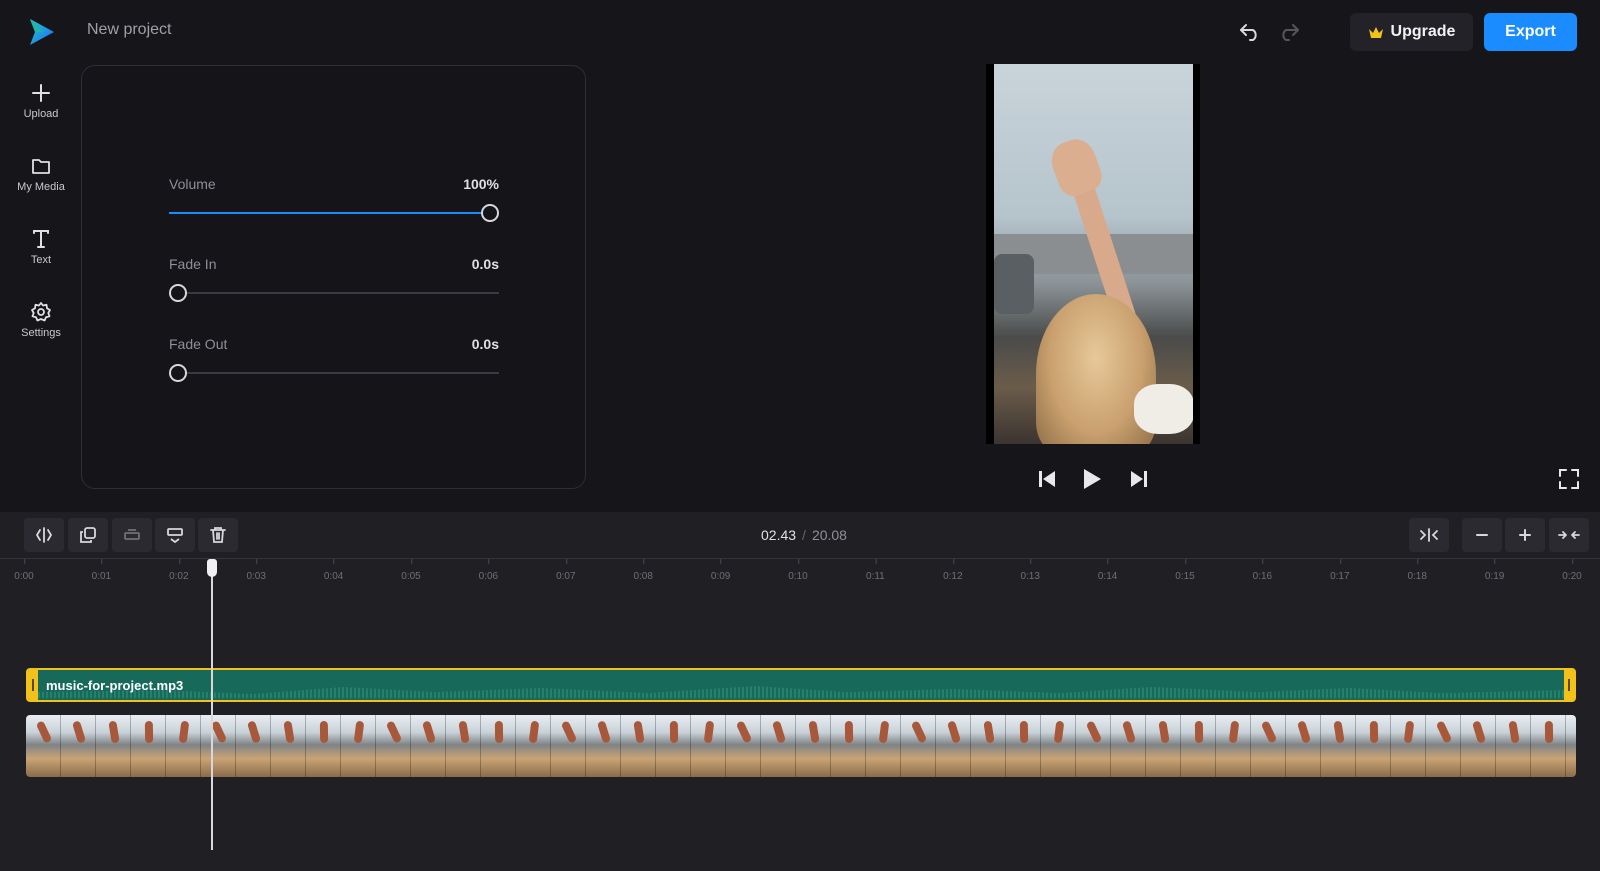 This screenshot has width=1600, height=871. I want to click on ruler-tick-label: 0:07, so click(566, 576).